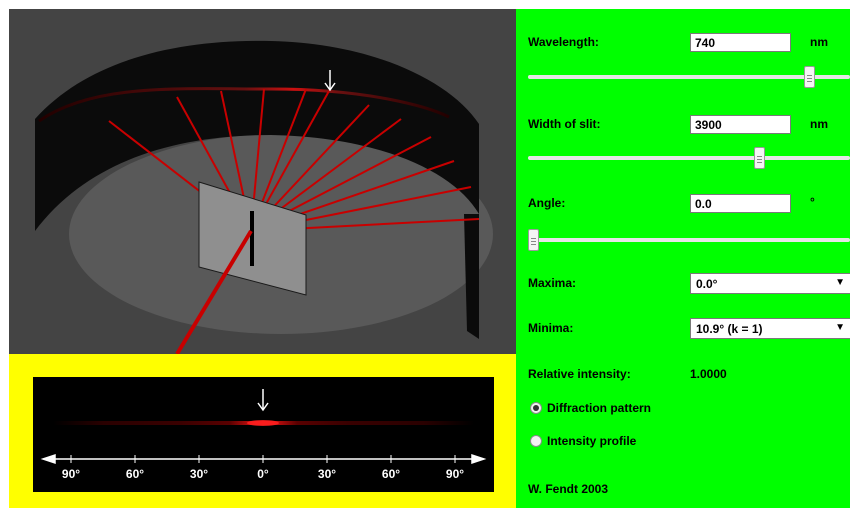  Describe the element at coordinates (689, 77) in the screenshot. I see `wavelength-slider-track` at that location.